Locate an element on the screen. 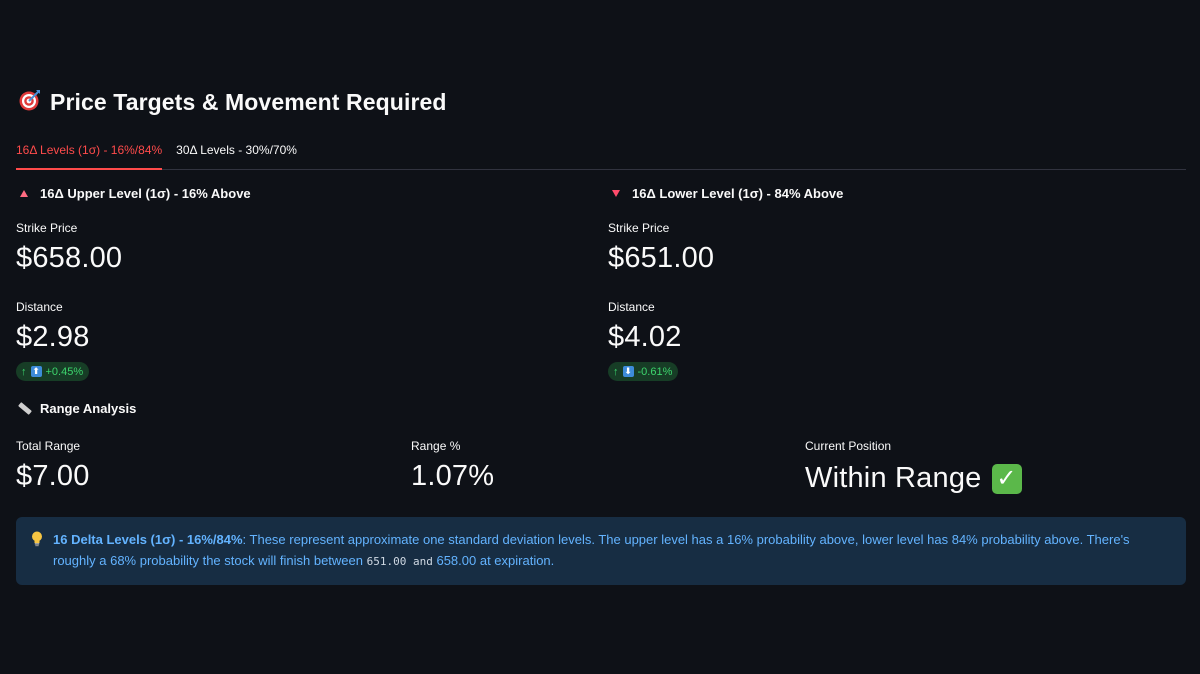 The image size is (1200, 674). page-title: Price Targets & Movement Required is located at coordinates (248, 102).